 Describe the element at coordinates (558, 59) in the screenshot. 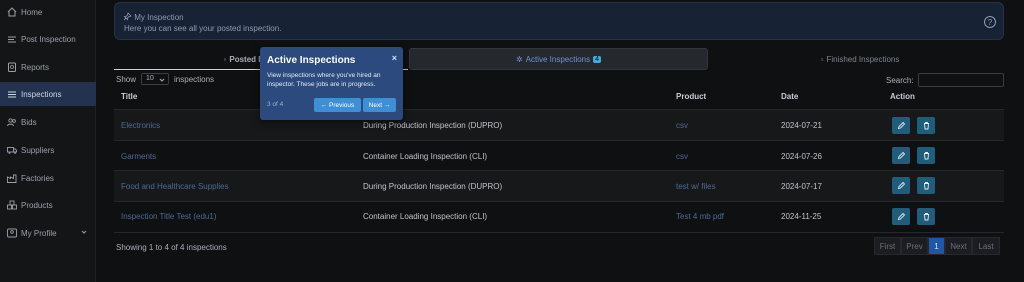

I see `tab-active-inspections: ✲ Active Inspections 4` at that location.